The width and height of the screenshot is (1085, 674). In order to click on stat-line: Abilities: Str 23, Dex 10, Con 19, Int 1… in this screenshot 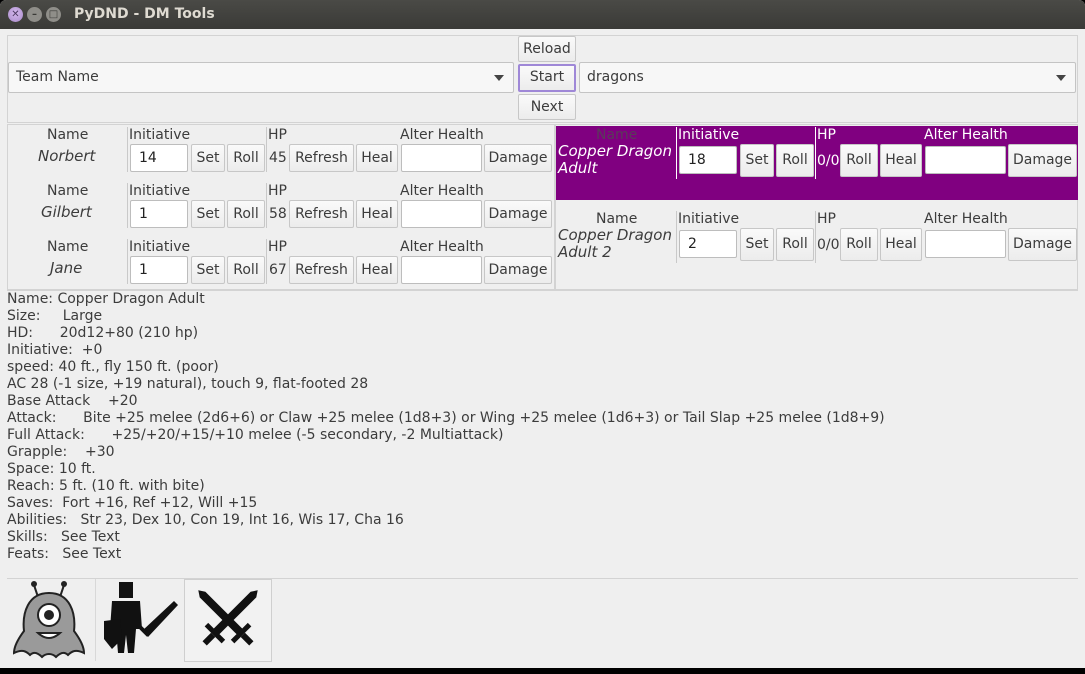, I will do `click(205, 520)`.